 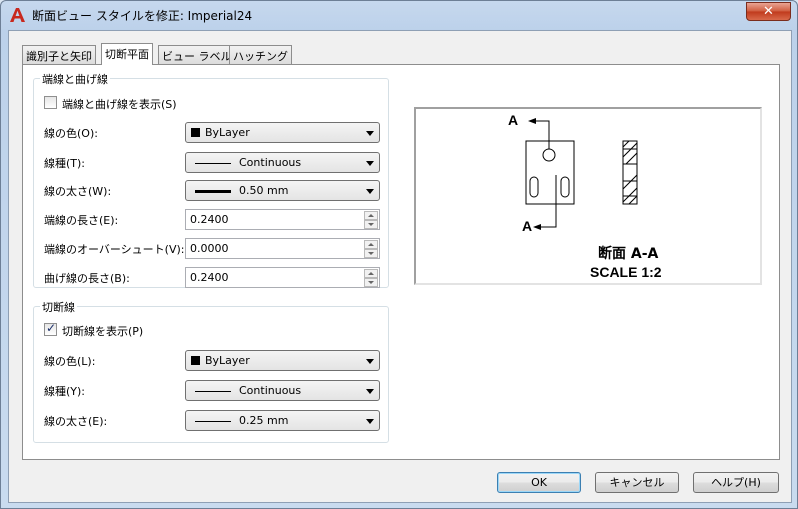 What do you see at coordinates (227, 360) in the screenshot?
I see `cutting-line-color-value: ByLayer` at bounding box center [227, 360].